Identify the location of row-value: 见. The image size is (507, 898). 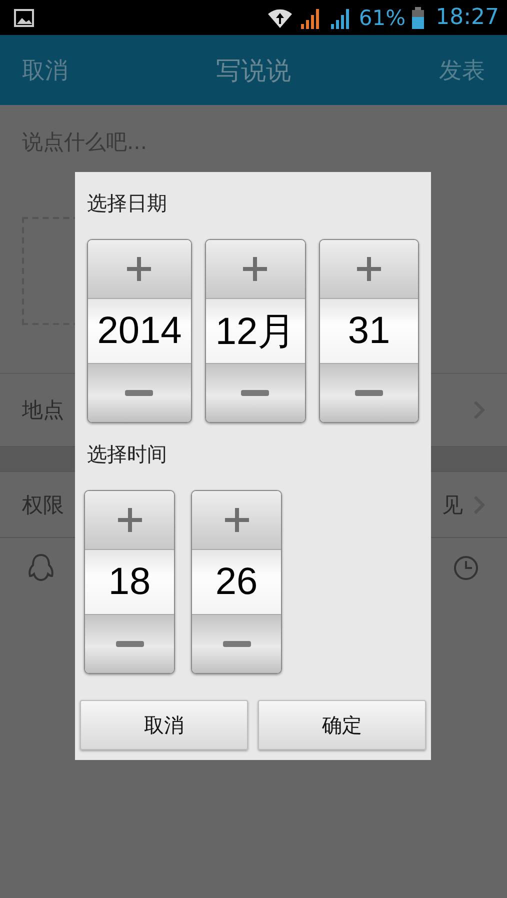
(452, 505).